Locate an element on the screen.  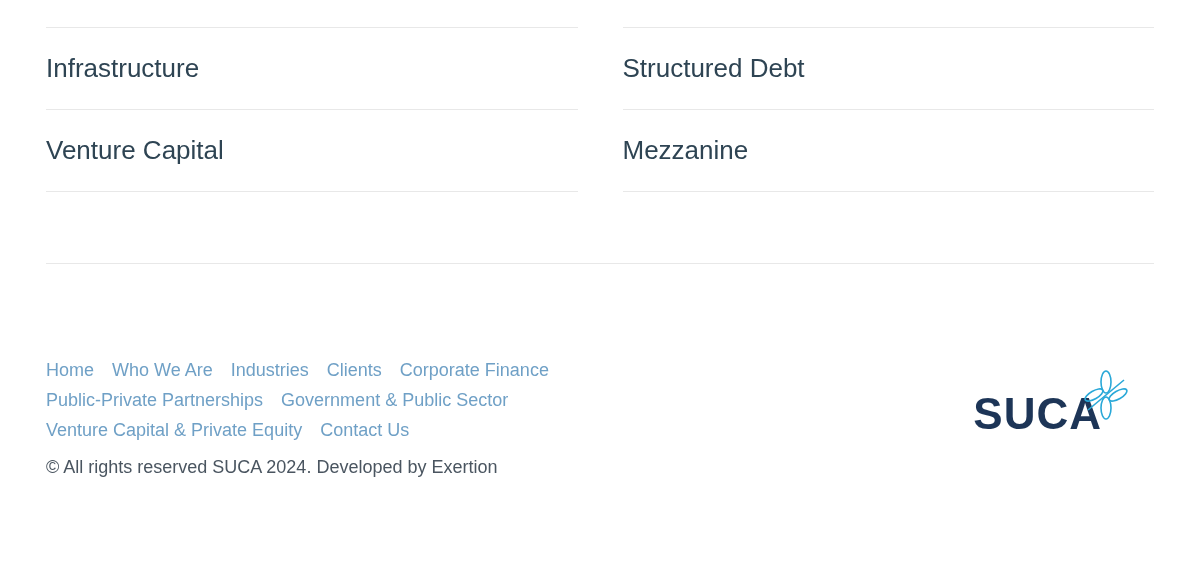
copyright-text: © All rights reserved SUCA 2024. Developed by Exertion is located at coordinates (272, 467).